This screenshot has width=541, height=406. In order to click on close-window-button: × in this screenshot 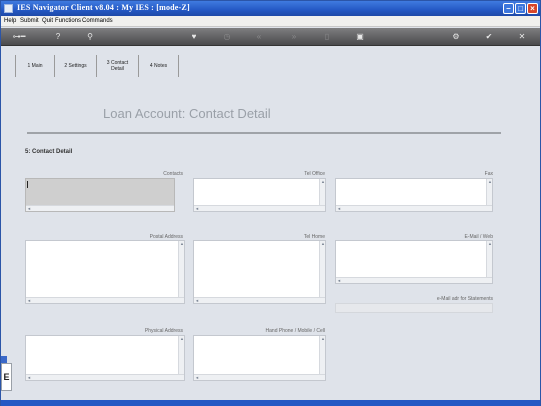, I will do `click(532, 8)`.